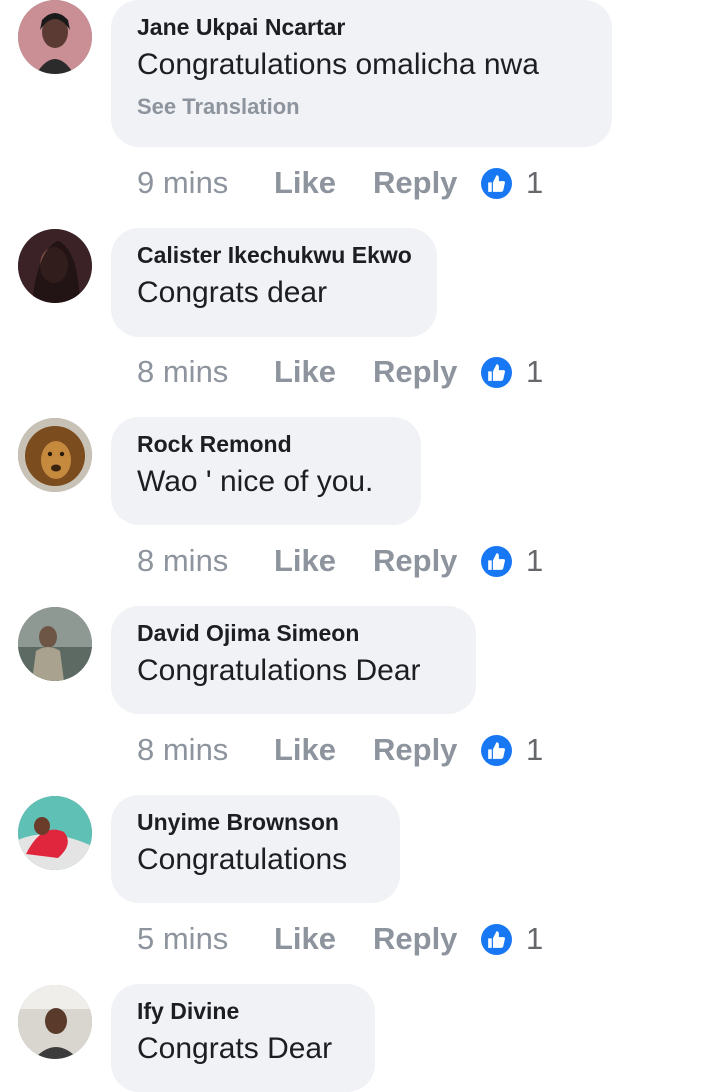 Image resolution: width=709 pixels, height=1092 pixels. What do you see at coordinates (235, 1048) in the screenshot?
I see `comment-text: Congrats Dear` at bounding box center [235, 1048].